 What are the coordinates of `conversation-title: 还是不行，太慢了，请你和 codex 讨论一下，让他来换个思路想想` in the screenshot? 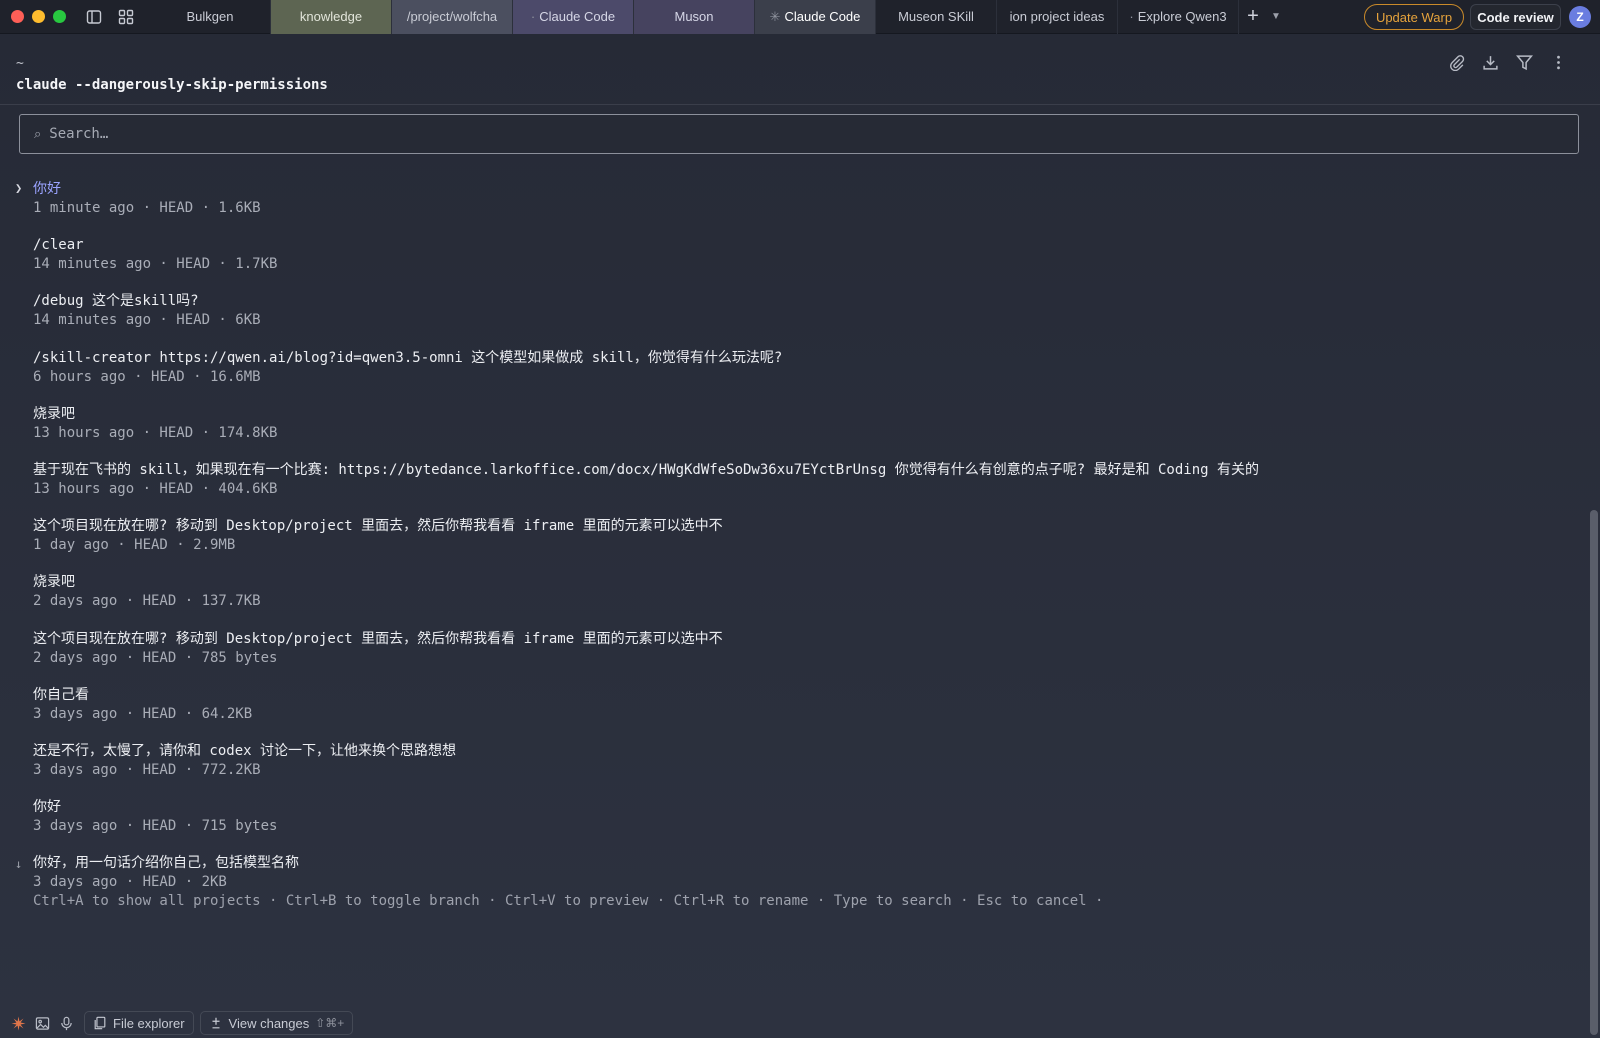 It's located at (244, 750).